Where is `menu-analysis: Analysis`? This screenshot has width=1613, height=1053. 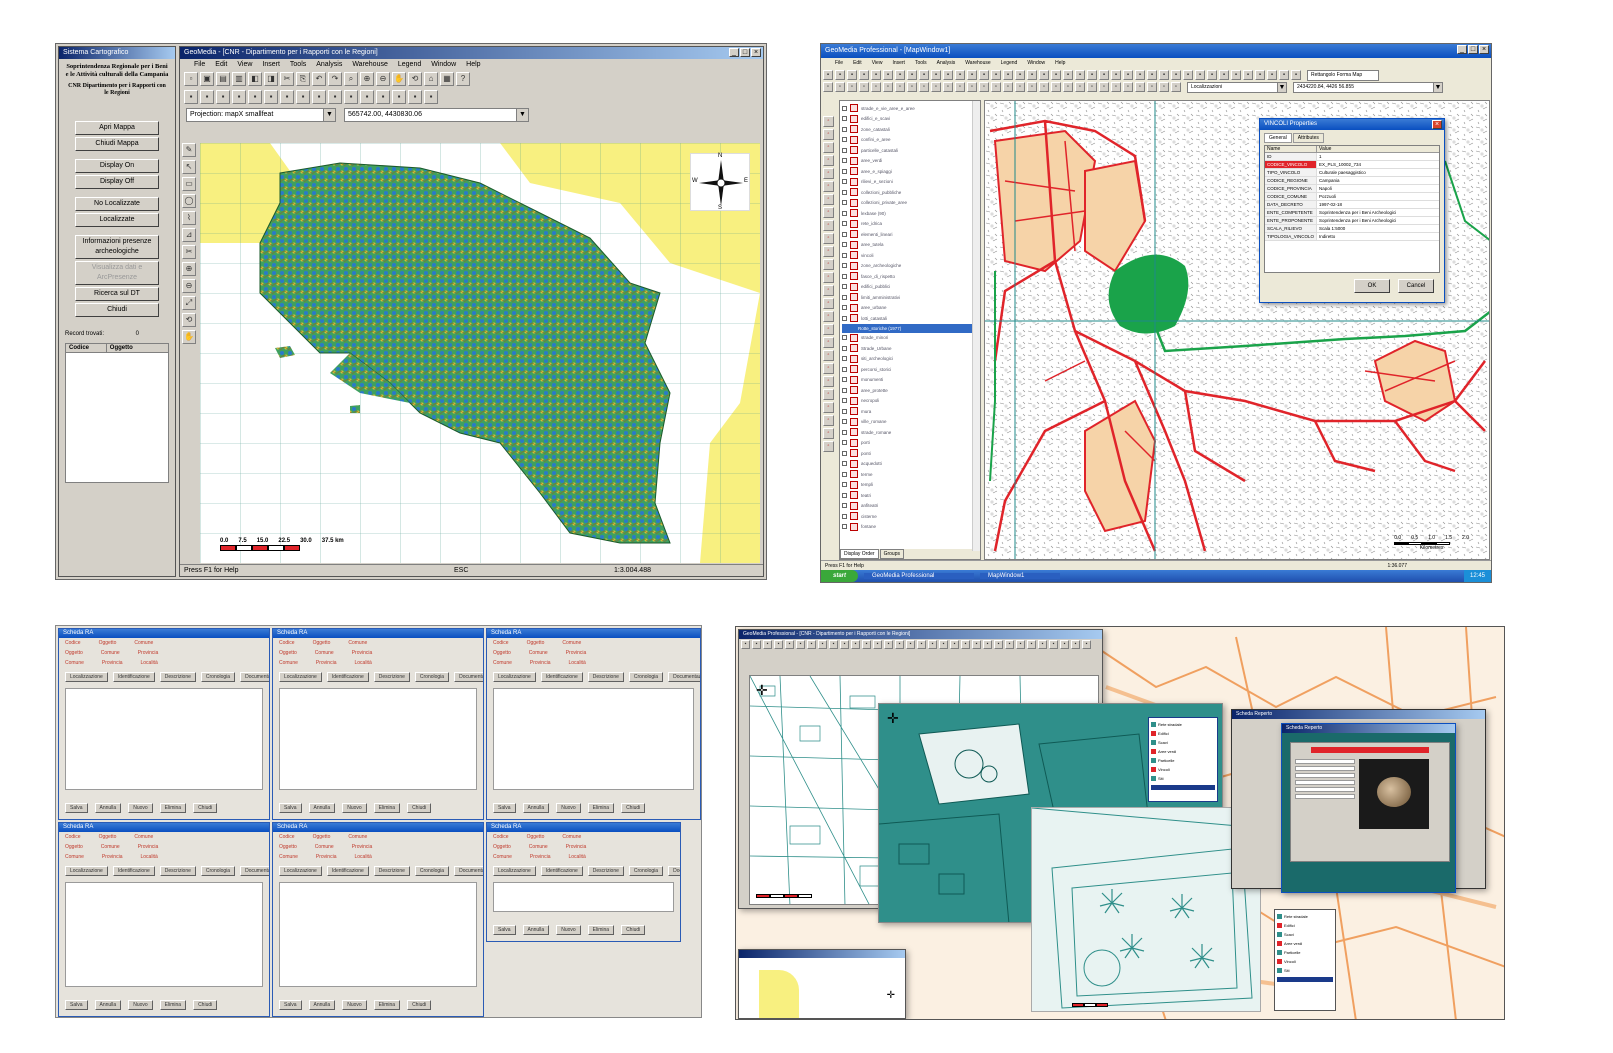
menu-analysis: Analysis is located at coordinates (946, 63).